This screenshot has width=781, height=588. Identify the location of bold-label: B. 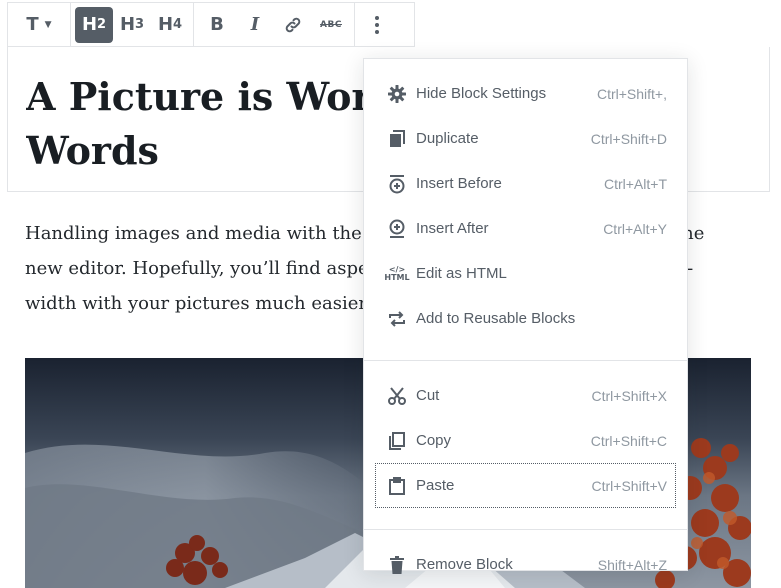
(217, 24).